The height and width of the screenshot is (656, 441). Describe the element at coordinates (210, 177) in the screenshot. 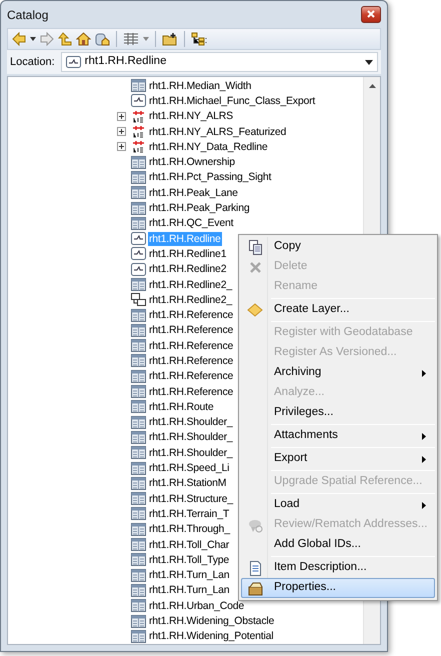

I see `tree-item: rht1.RH.Pct_Passing_Sight` at that location.